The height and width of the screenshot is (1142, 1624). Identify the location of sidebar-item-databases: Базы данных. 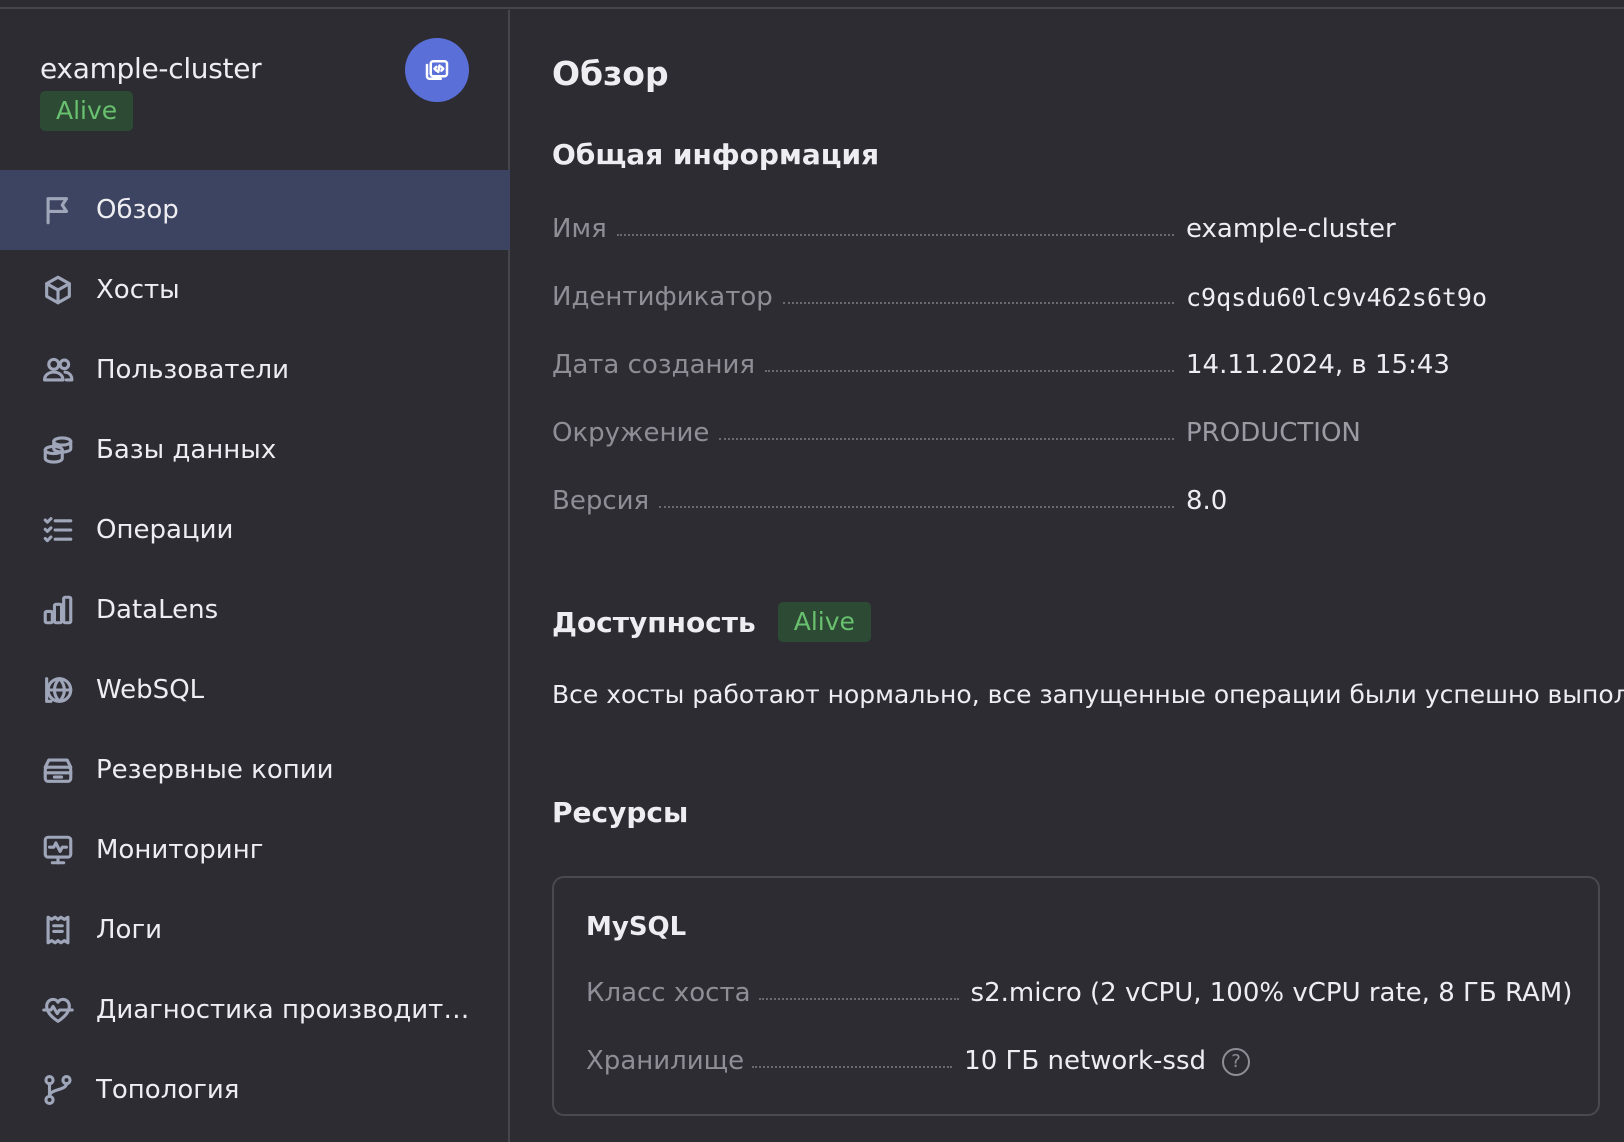
(255, 450).